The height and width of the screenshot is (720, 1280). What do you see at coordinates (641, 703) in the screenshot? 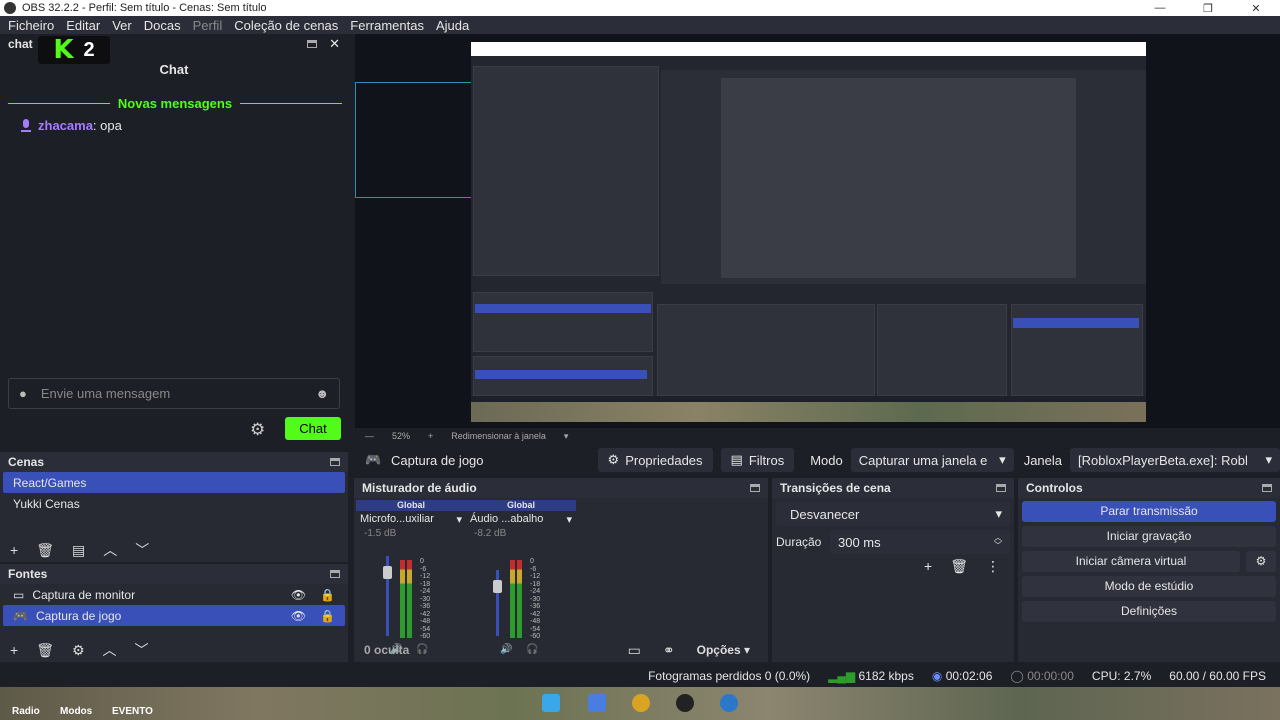
I see `chrome-icon` at bounding box center [641, 703].